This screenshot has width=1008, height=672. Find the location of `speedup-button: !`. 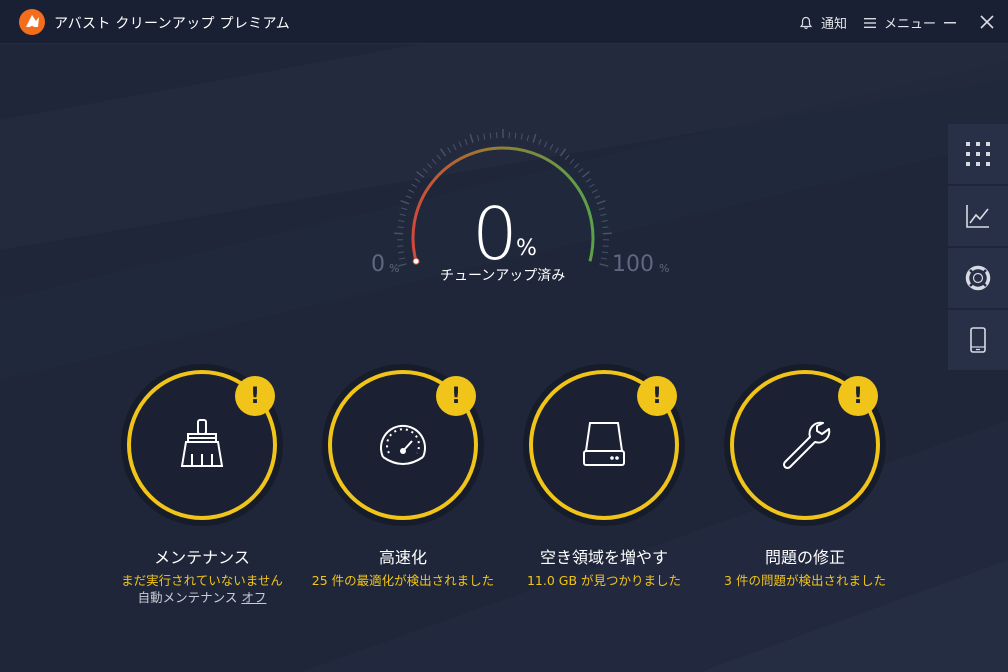

speedup-button: ! is located at coordinates (403, 445).